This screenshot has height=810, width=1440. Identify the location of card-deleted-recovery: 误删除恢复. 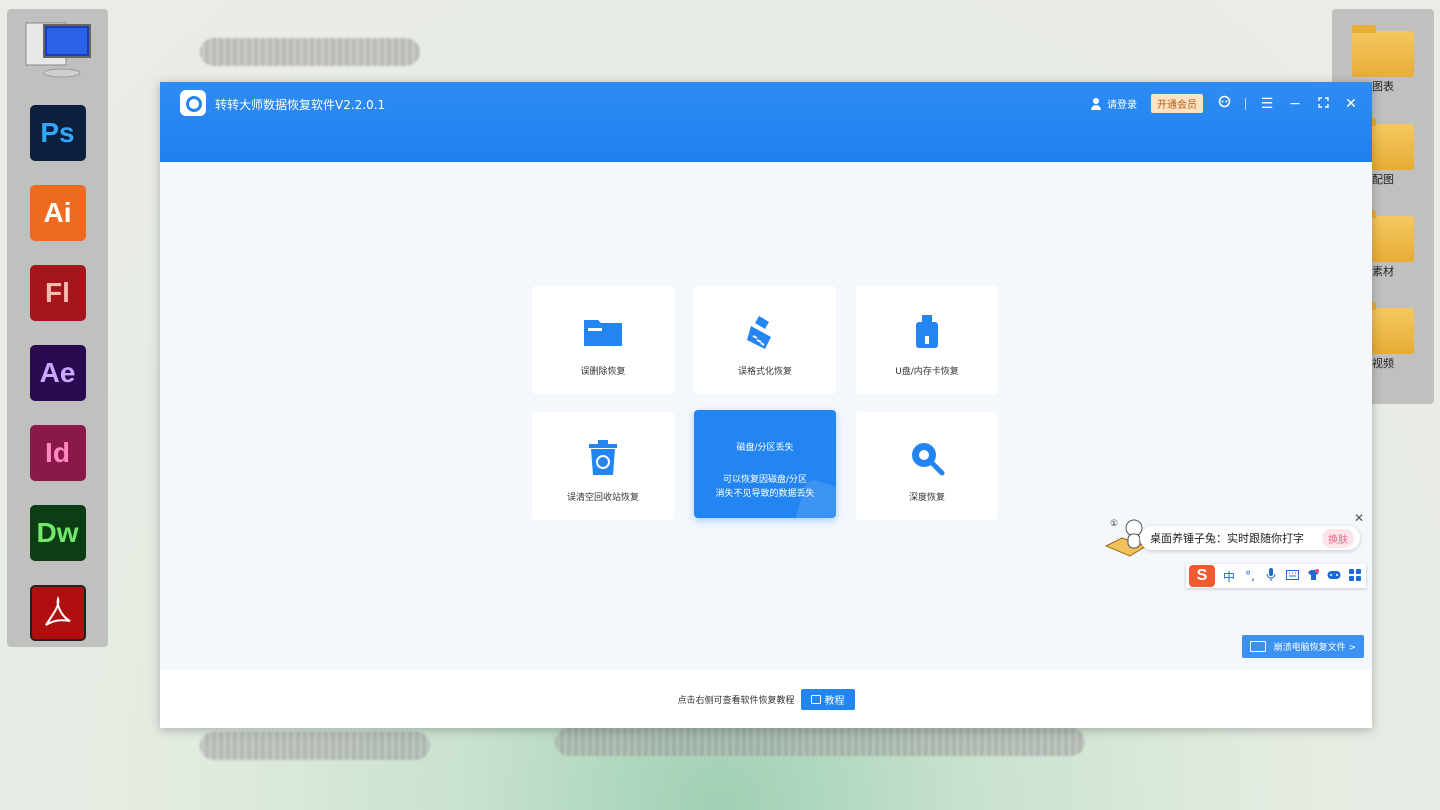
(603, 340).